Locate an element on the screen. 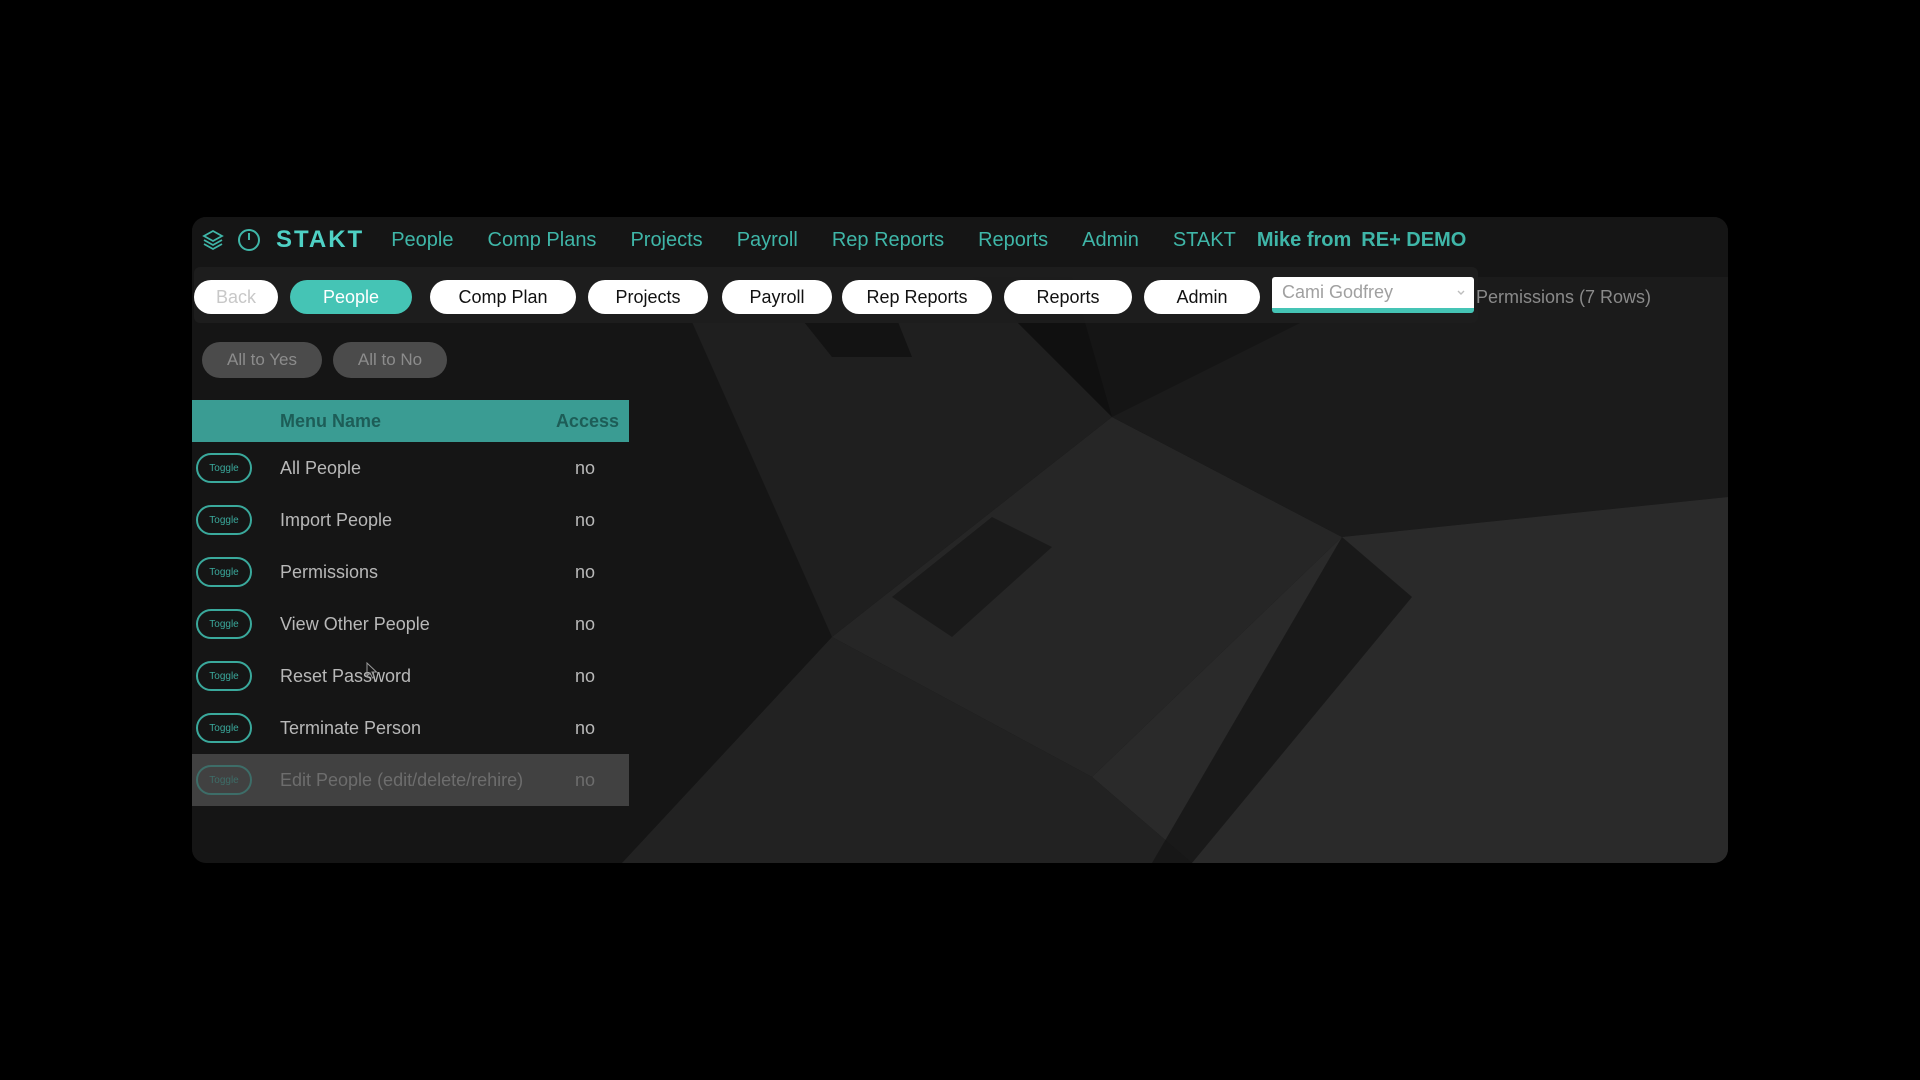 Image resolution: width=1920 pixels, height=1080 pixels. row-menu-name: Terminate Person is located at coordinates (351, 727).